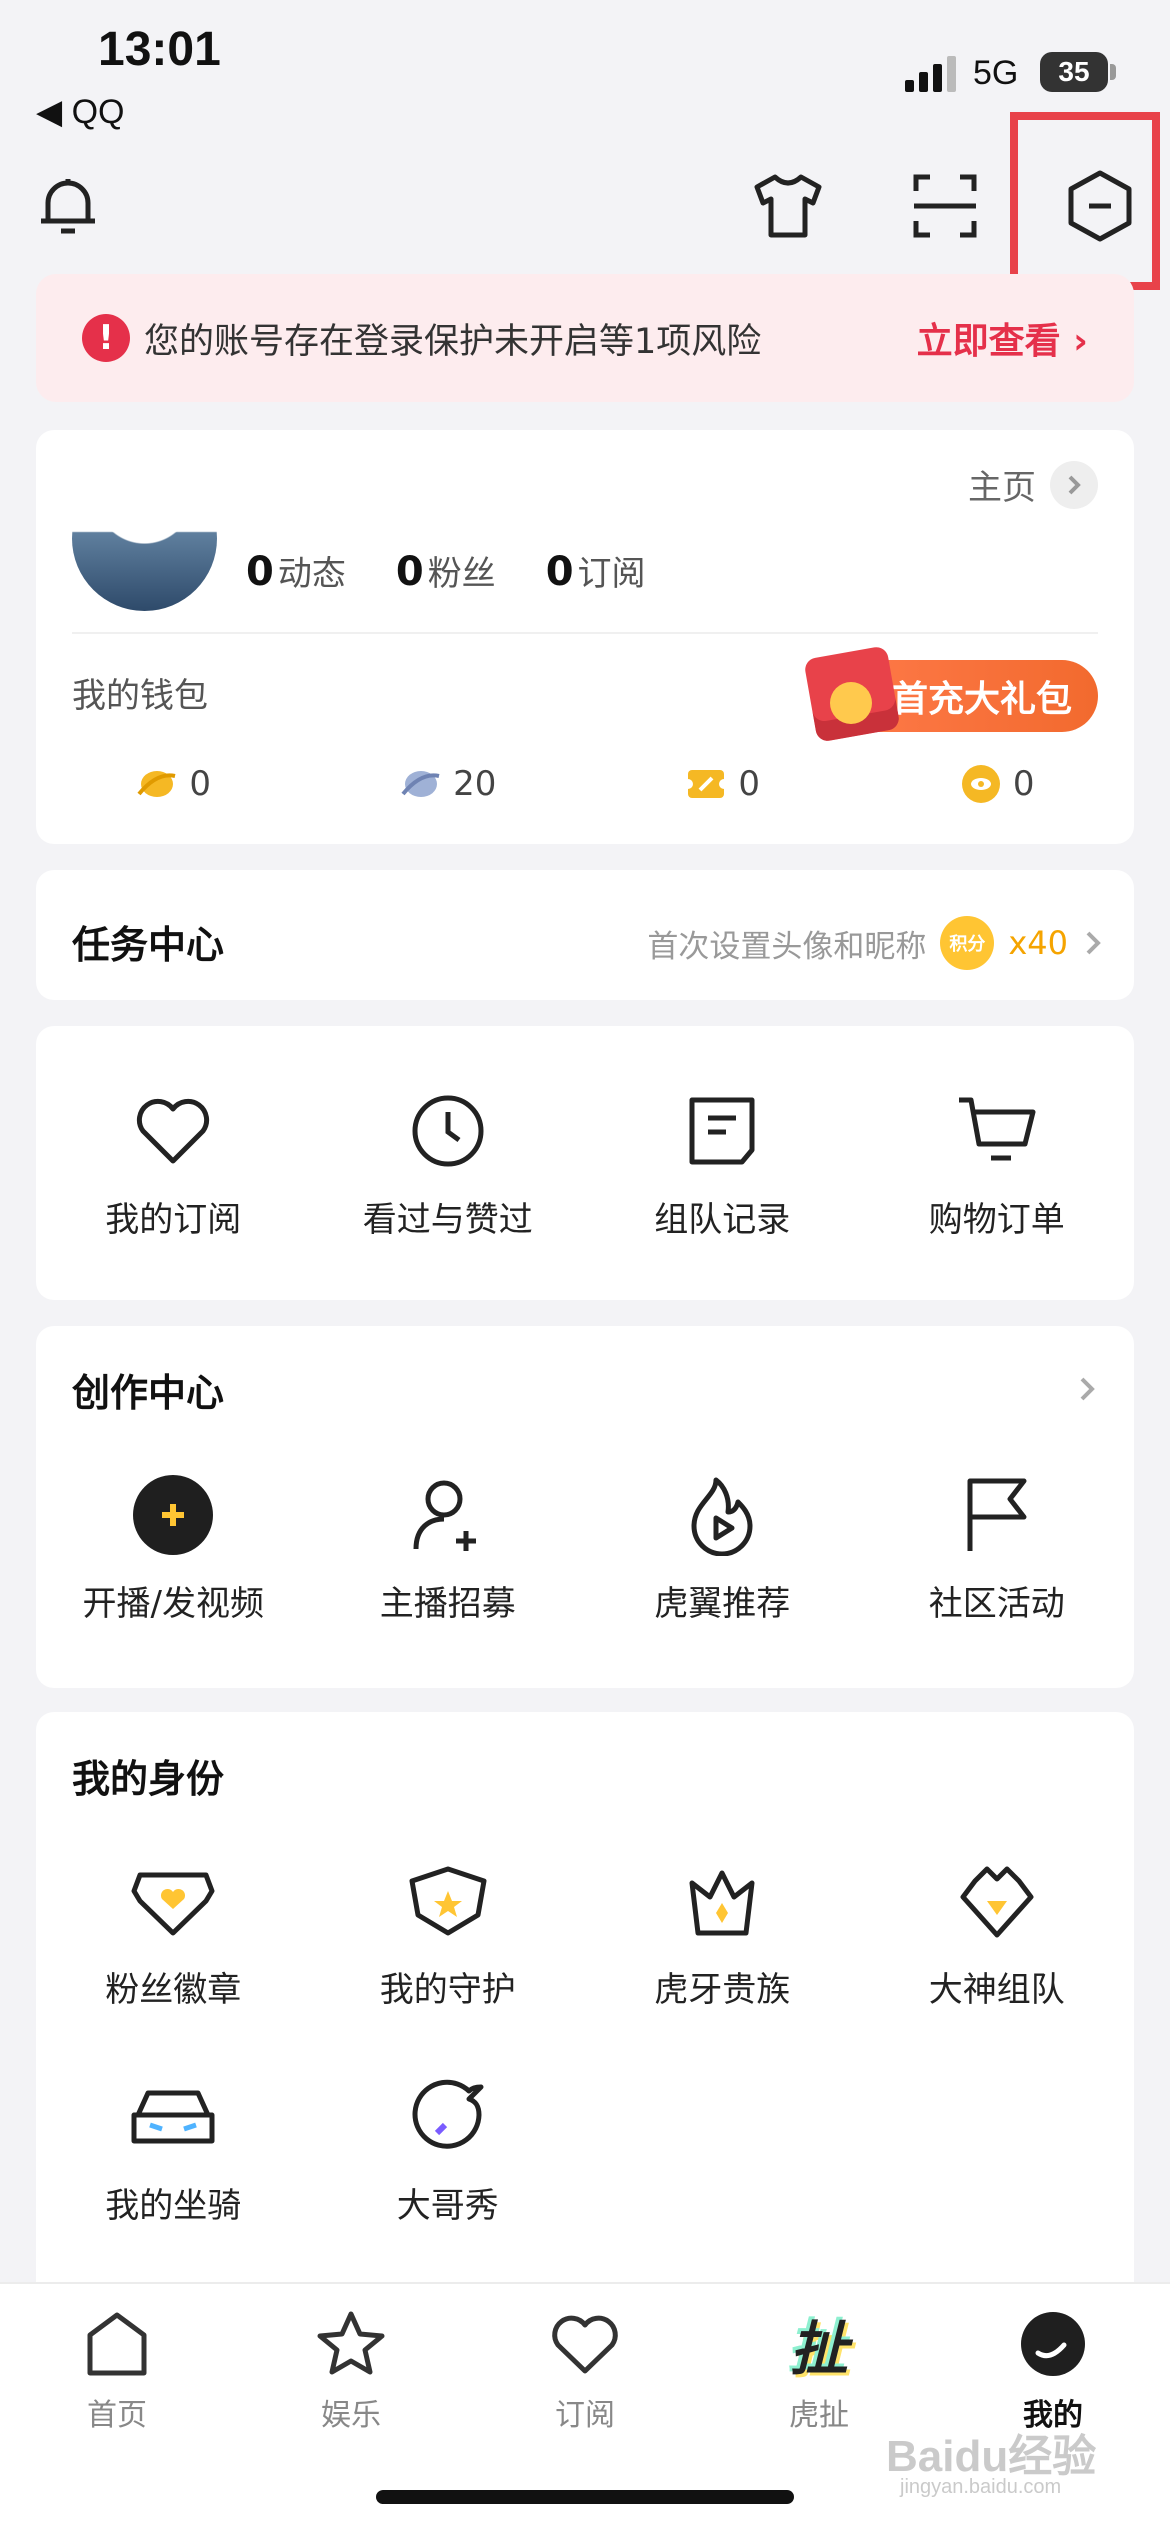 The image size is (1170, 2532). I want to click on points-reward: x40, so click(1038, 943).